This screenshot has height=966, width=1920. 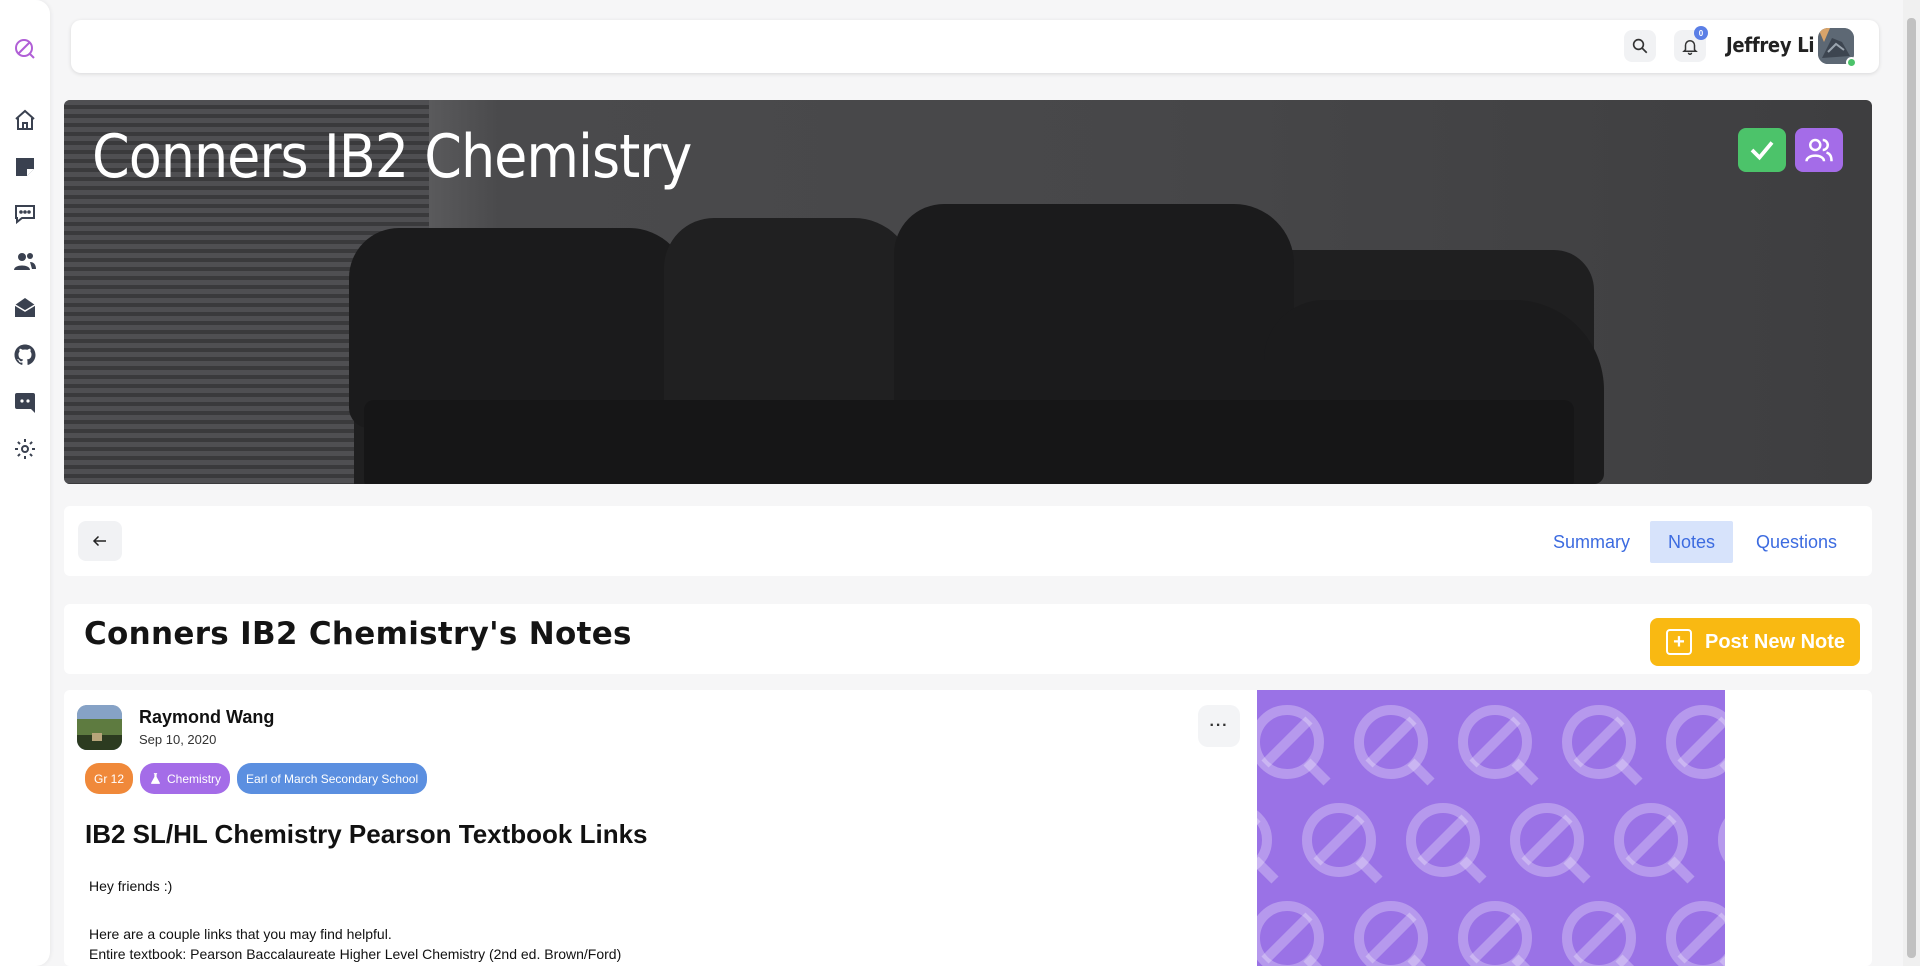 What do you see at coordinates (975, 46) in the screenshot?
I see `top-bar: 0 Jeffrey Li` at bounding box center [975, 46].